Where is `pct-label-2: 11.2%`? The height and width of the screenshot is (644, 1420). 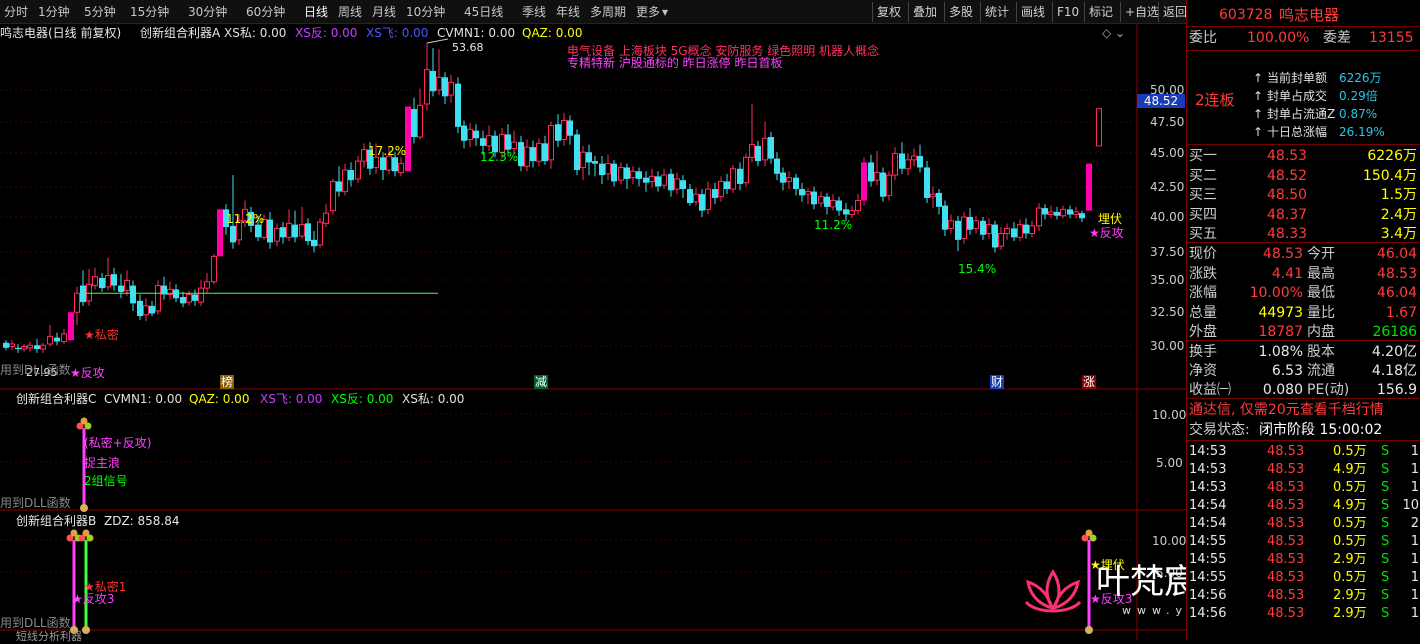 pct-label-2: 11.2% is located at coordinates (245, 219).